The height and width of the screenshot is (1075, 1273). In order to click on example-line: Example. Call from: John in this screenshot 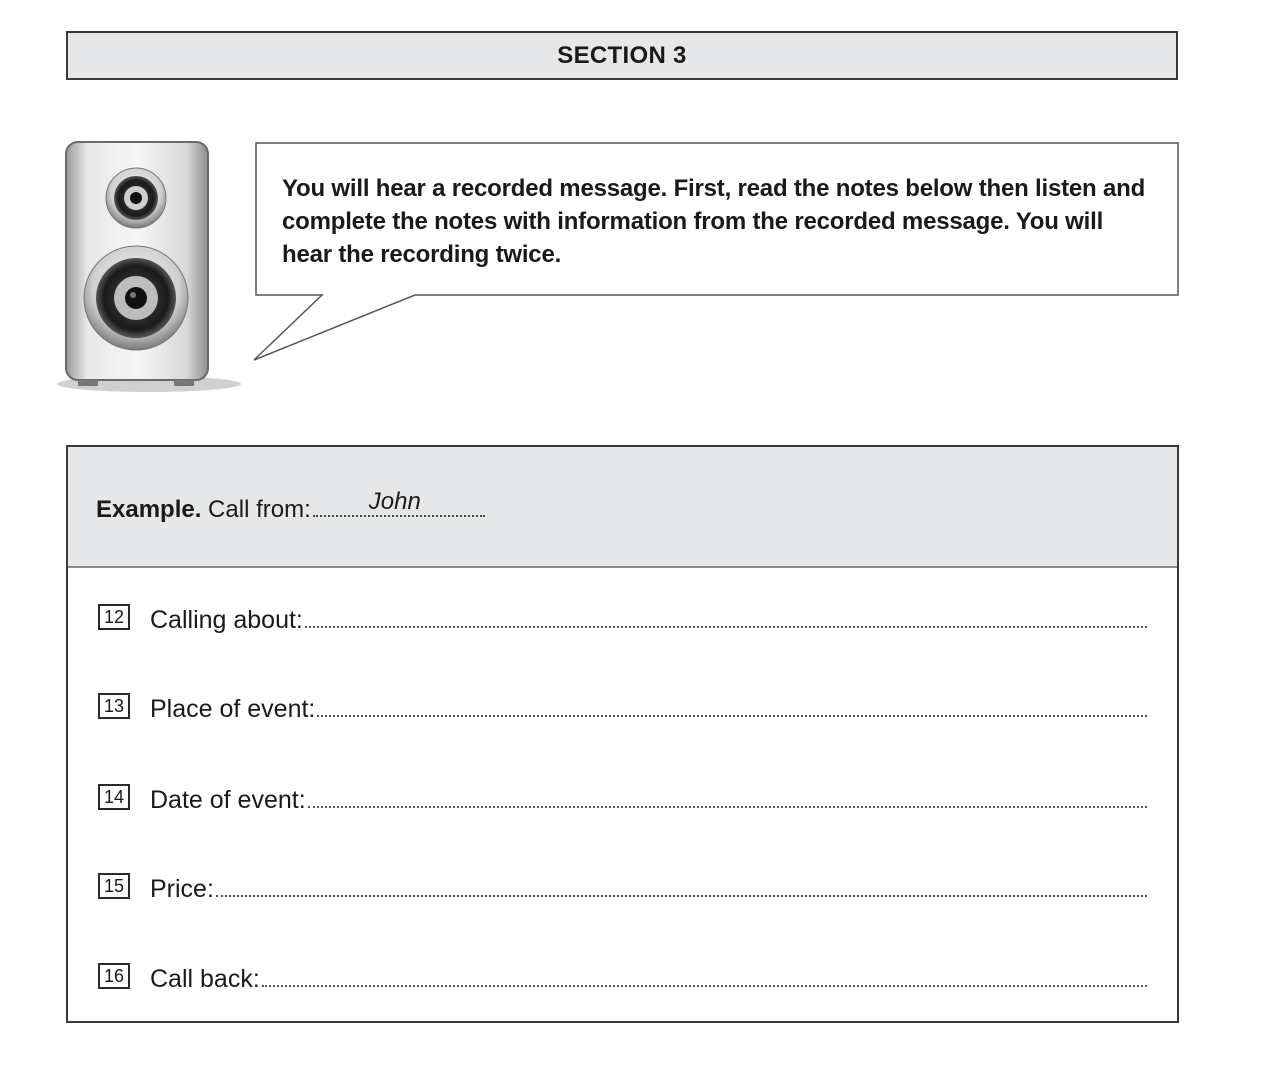, I will do `click(290, 506)`.